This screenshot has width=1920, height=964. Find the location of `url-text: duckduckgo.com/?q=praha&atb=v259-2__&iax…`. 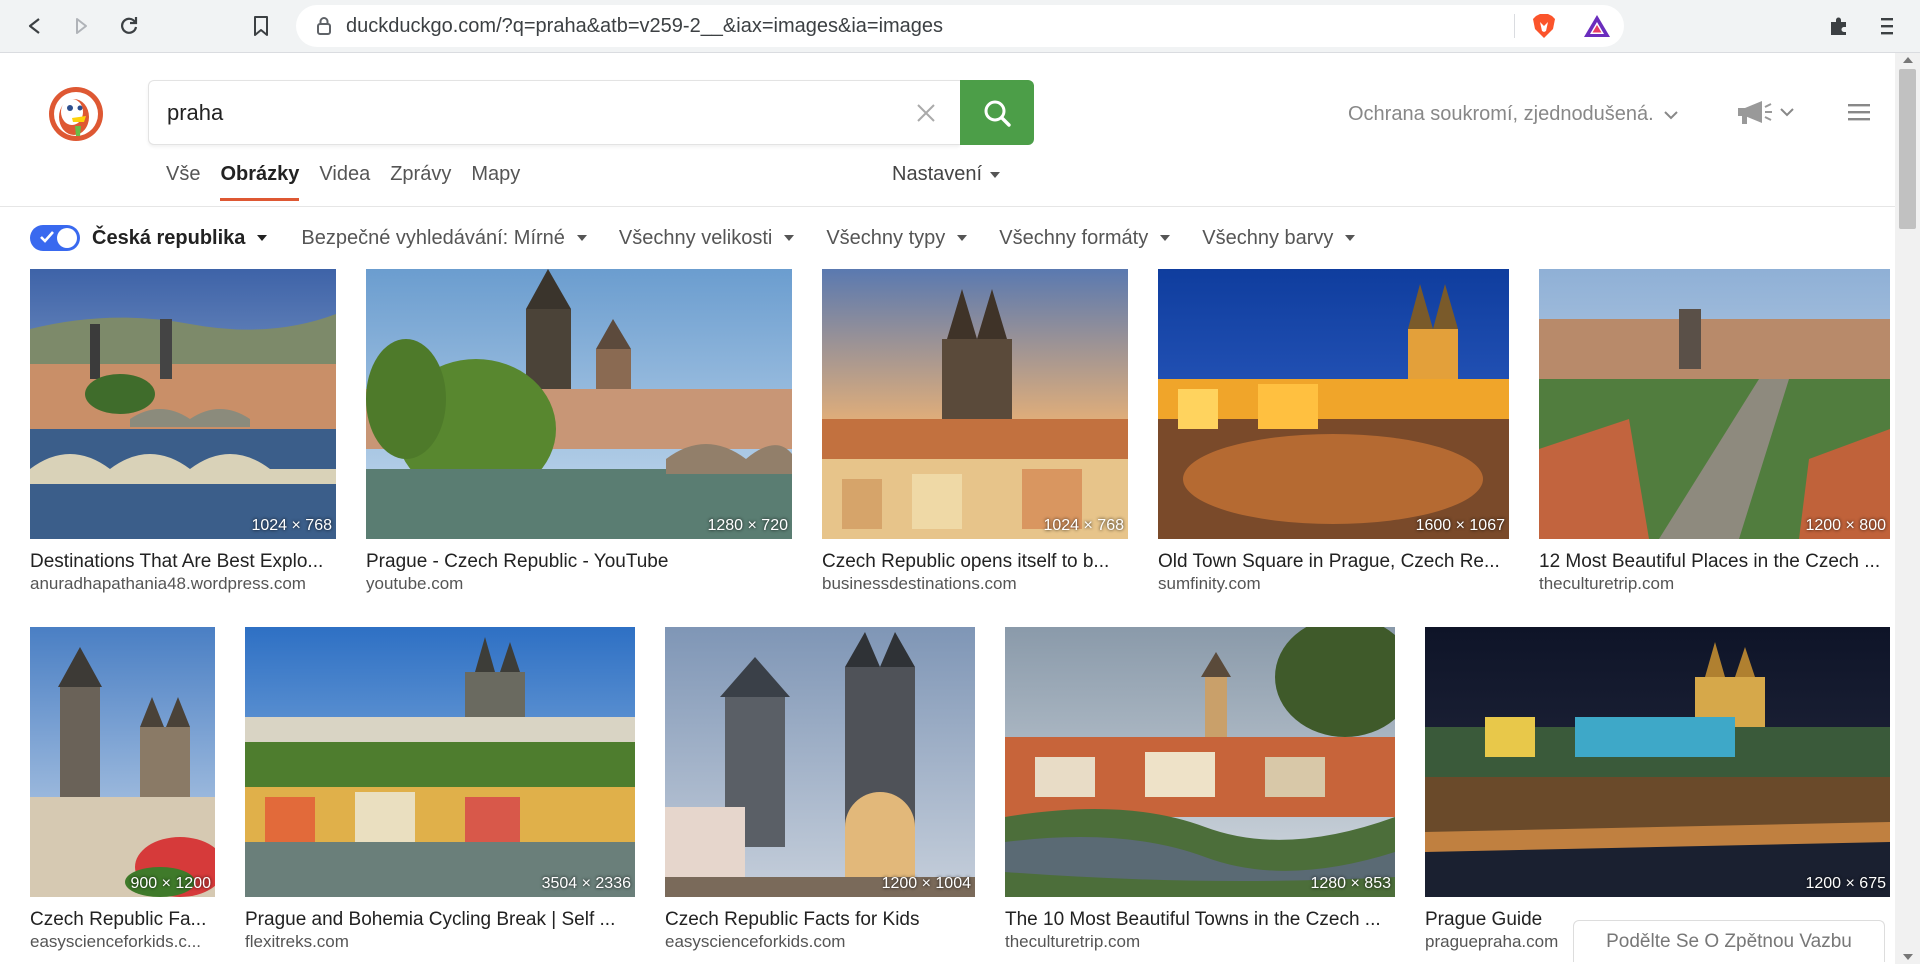

url-text: duckduckgo.com/?q=praha&atb=v259-2__&iax… is located at coordinates (645, 26).